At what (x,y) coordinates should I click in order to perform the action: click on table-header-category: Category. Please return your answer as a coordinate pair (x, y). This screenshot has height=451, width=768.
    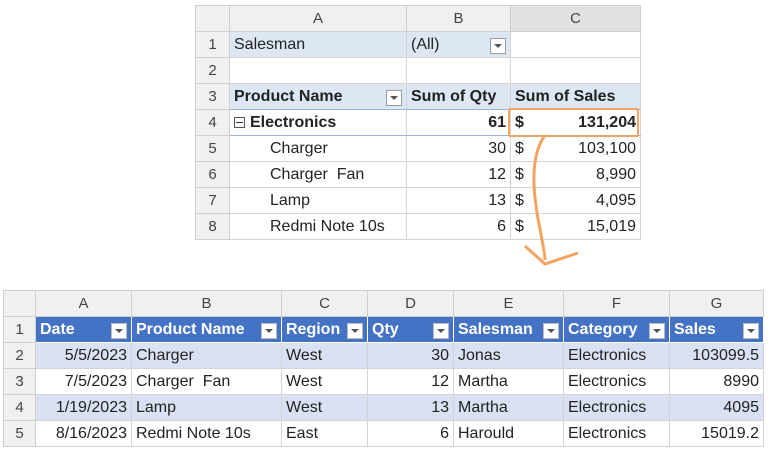
    Looking at the image, I should click on (616, 329).